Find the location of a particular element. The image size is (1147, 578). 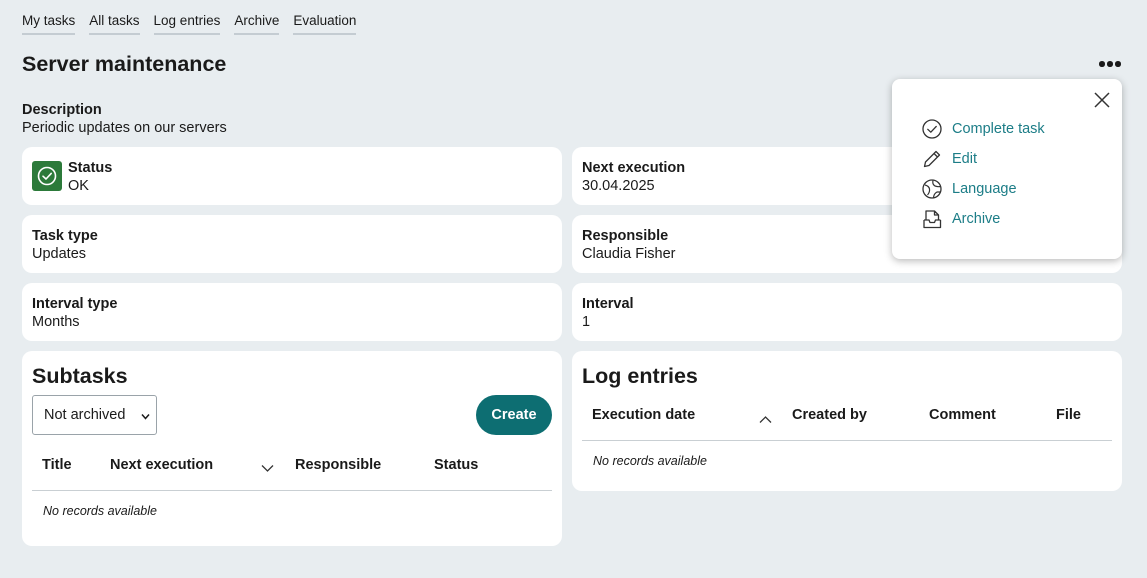

column-header-title: Title is located at coordinates (57, 465).